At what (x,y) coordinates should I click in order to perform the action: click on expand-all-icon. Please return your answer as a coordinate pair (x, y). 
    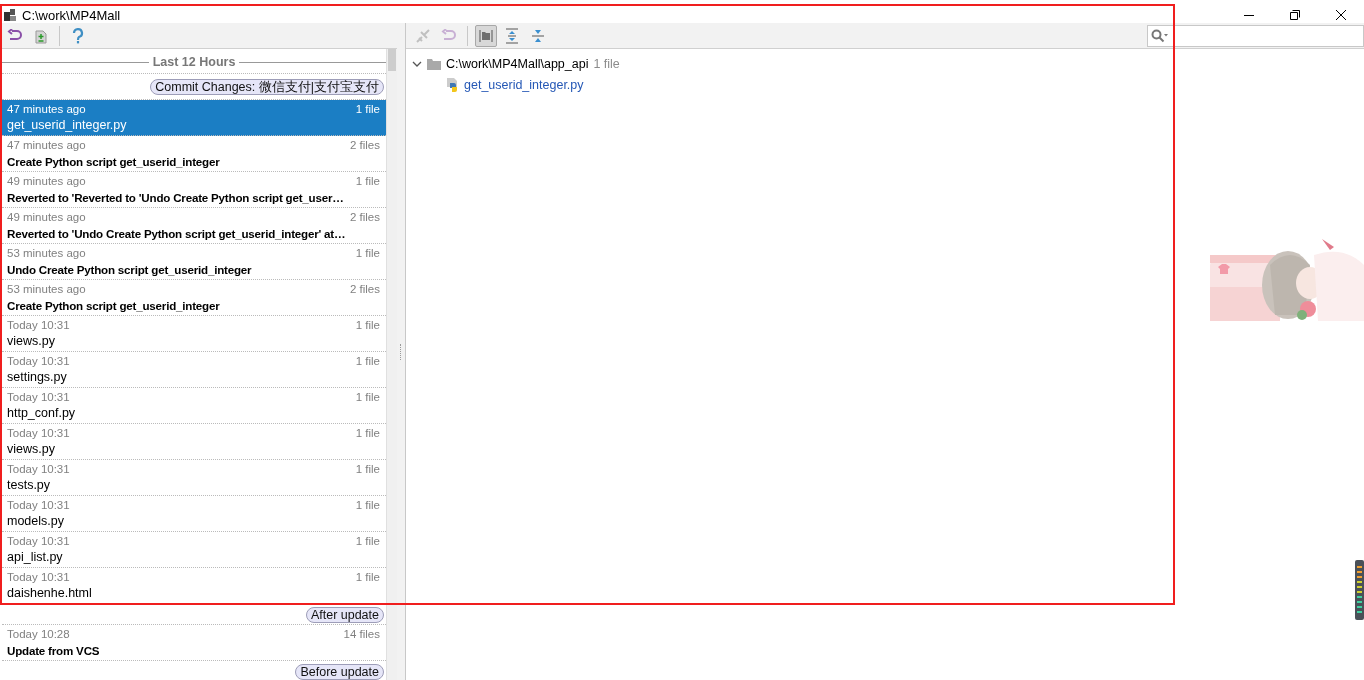
    Looking at the image, I should click on (512, 35).